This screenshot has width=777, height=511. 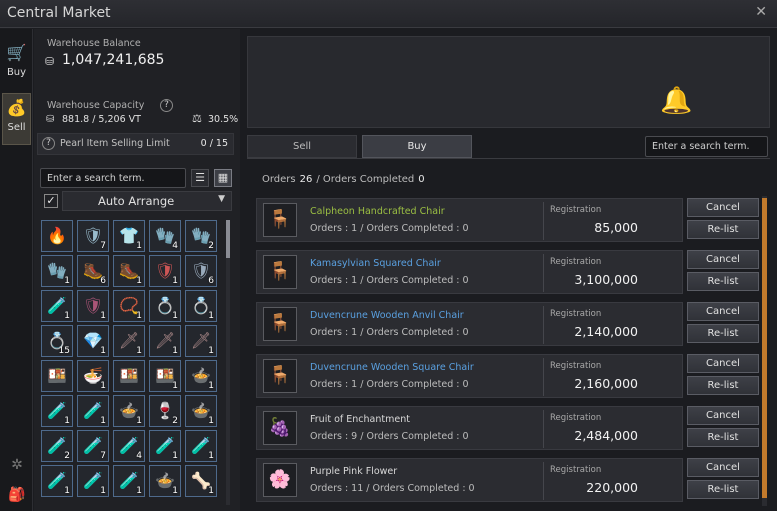 I want to click on inventory-slot: 🍜 1, so click(x=93, y=376).